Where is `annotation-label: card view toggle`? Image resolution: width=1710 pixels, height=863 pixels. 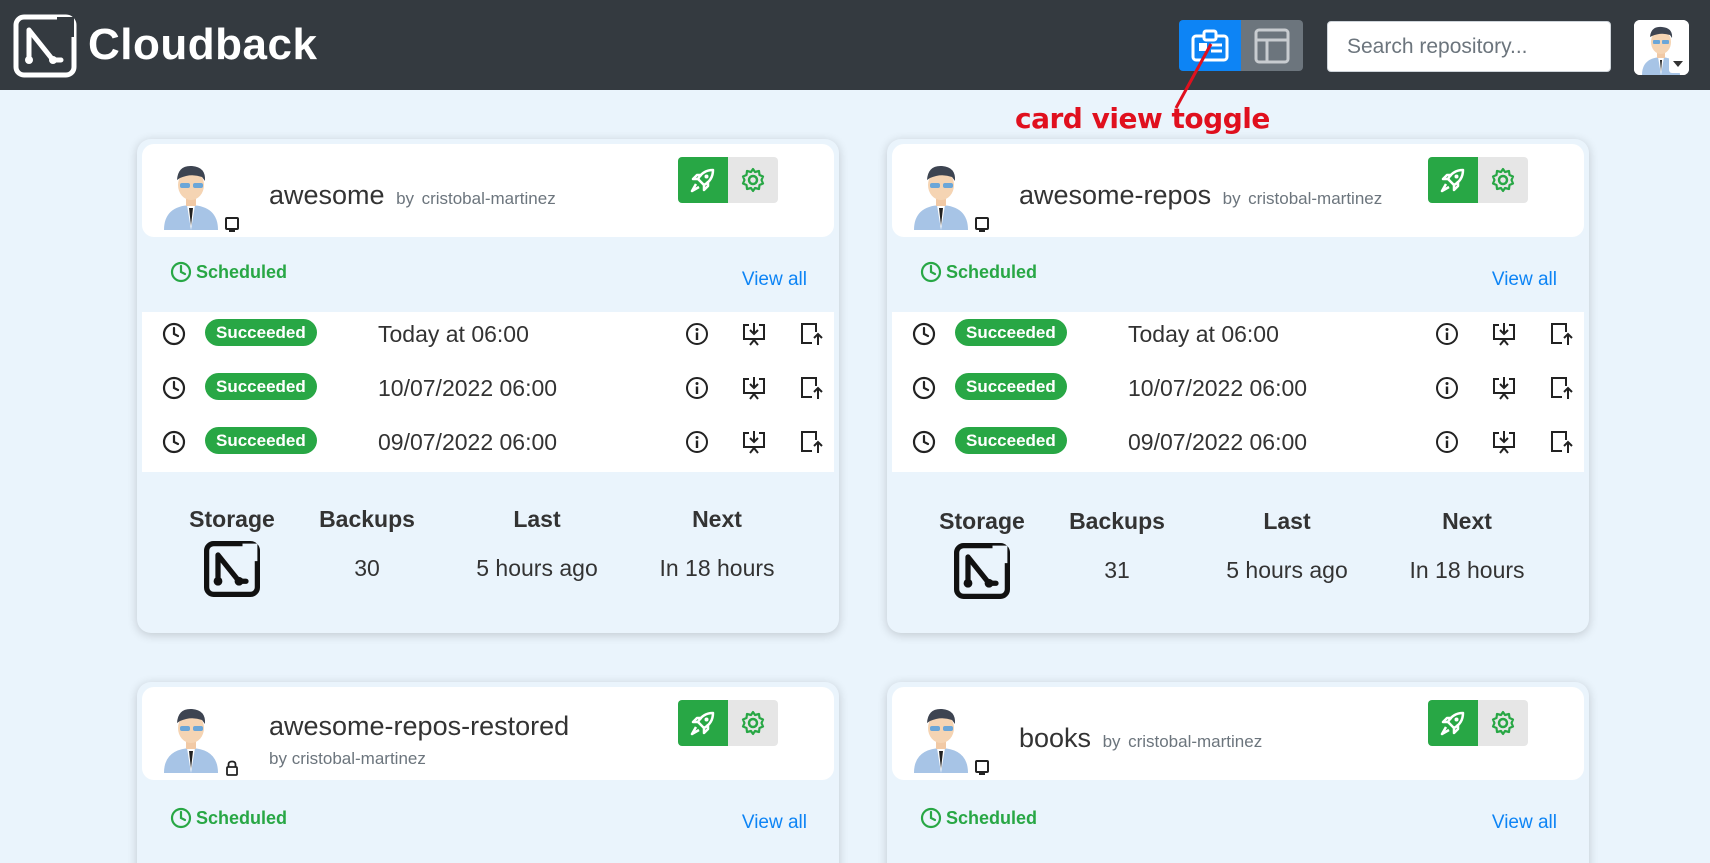 annotation-label: card view toggle is located at coordinates (1142, 118).